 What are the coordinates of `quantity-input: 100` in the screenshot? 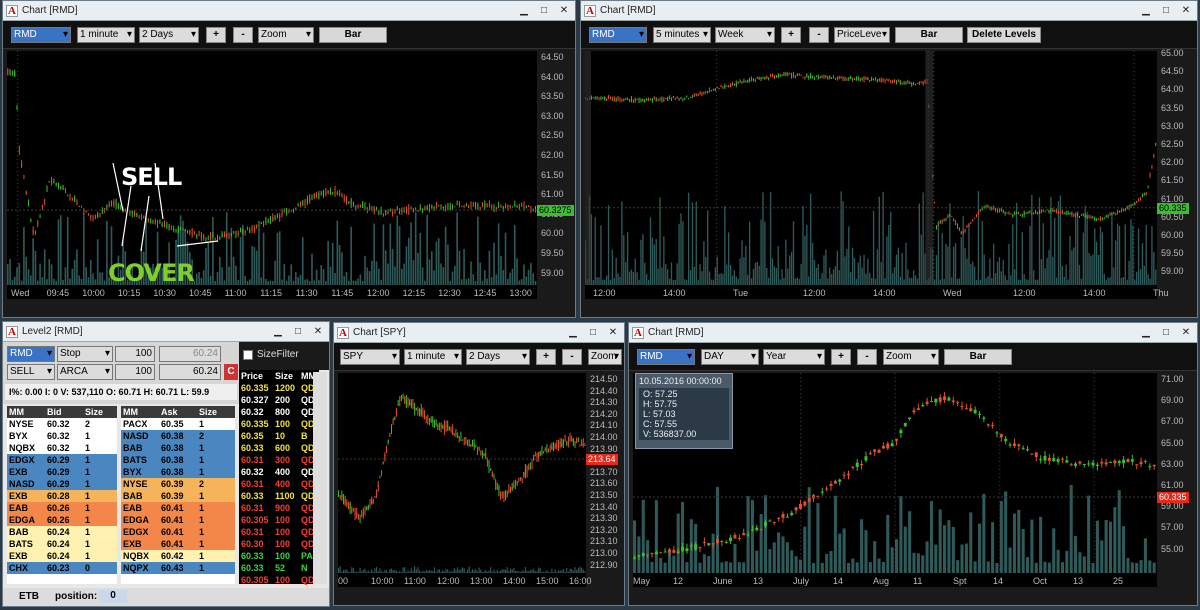 It's located at (135, 354).